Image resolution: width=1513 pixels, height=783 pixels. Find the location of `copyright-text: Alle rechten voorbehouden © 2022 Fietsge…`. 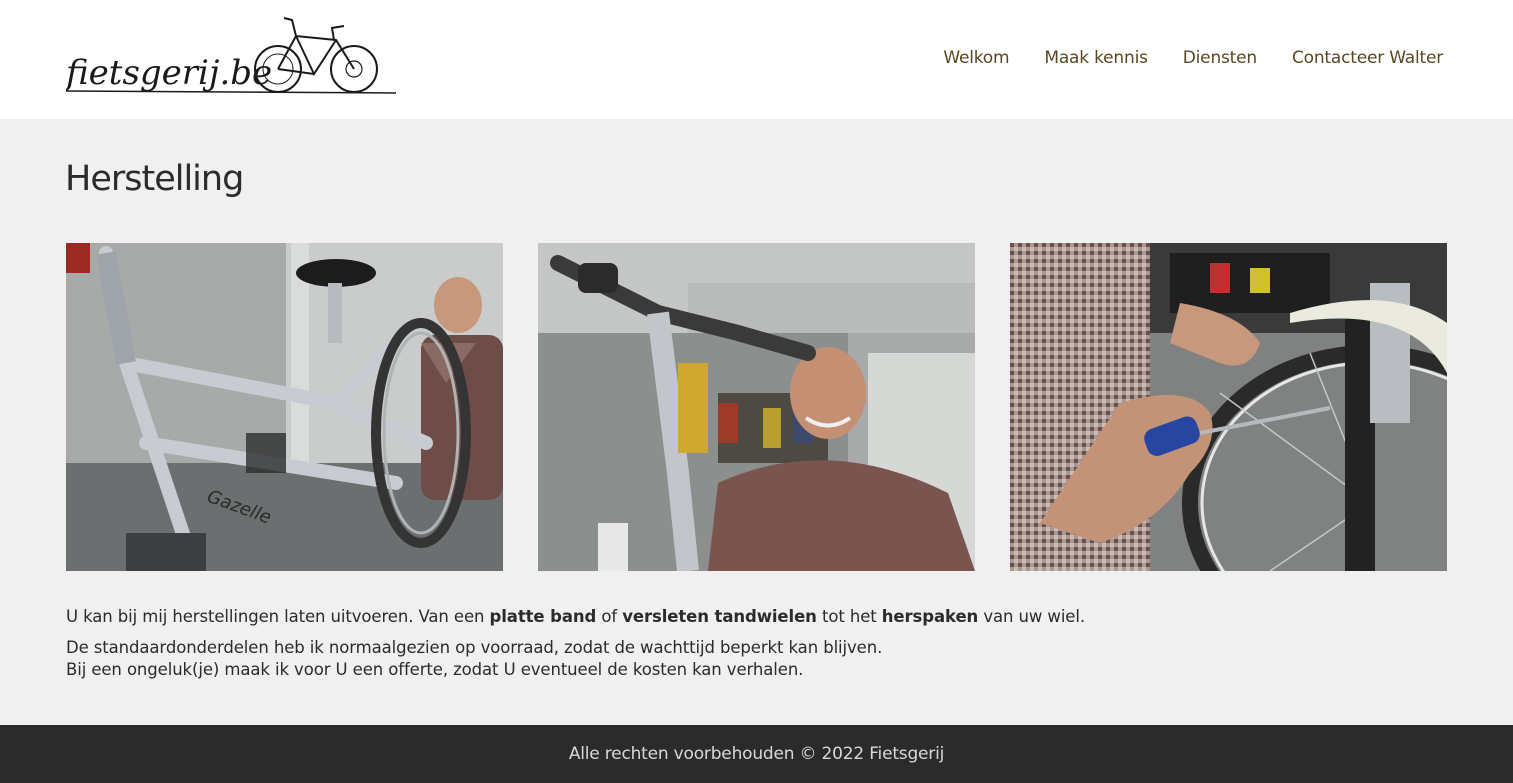

copyright-text: Alle rechten voorbehouden © 2022 Fietsge… is located at coordinates (756, 754).